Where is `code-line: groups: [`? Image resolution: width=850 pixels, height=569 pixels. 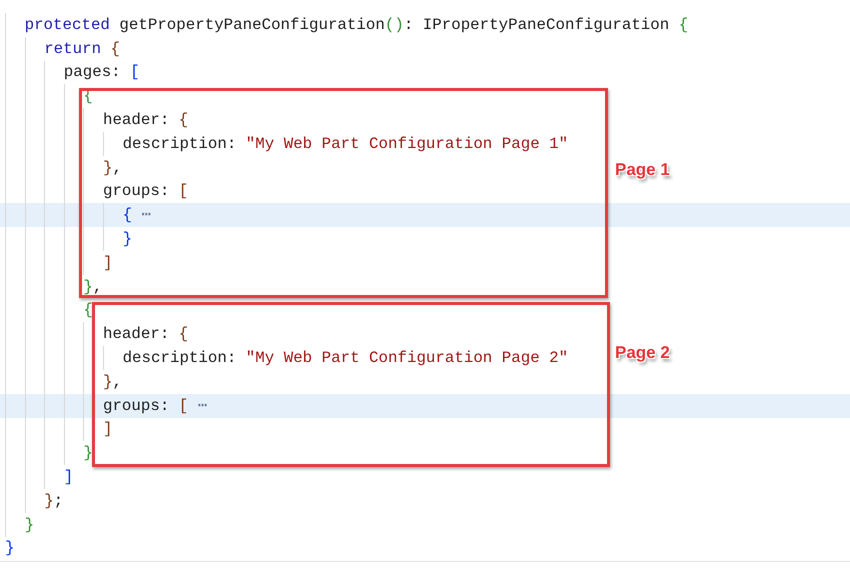 code-line: groups: [ is located at coordinates (145, 191).